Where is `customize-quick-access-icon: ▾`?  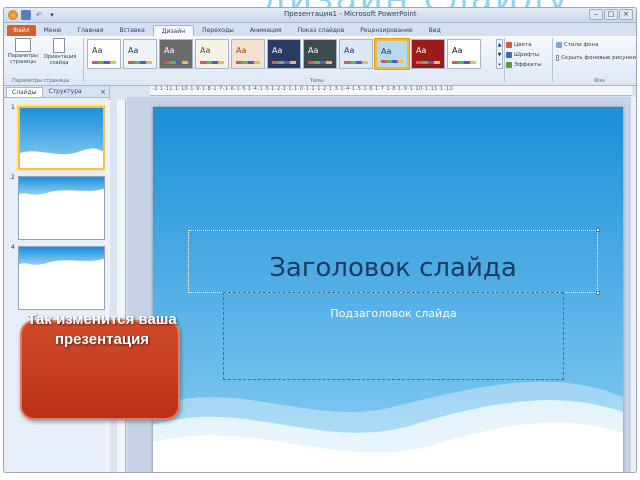
customize-quick-access-icon: ▾ is located at coordinates (52, 15).